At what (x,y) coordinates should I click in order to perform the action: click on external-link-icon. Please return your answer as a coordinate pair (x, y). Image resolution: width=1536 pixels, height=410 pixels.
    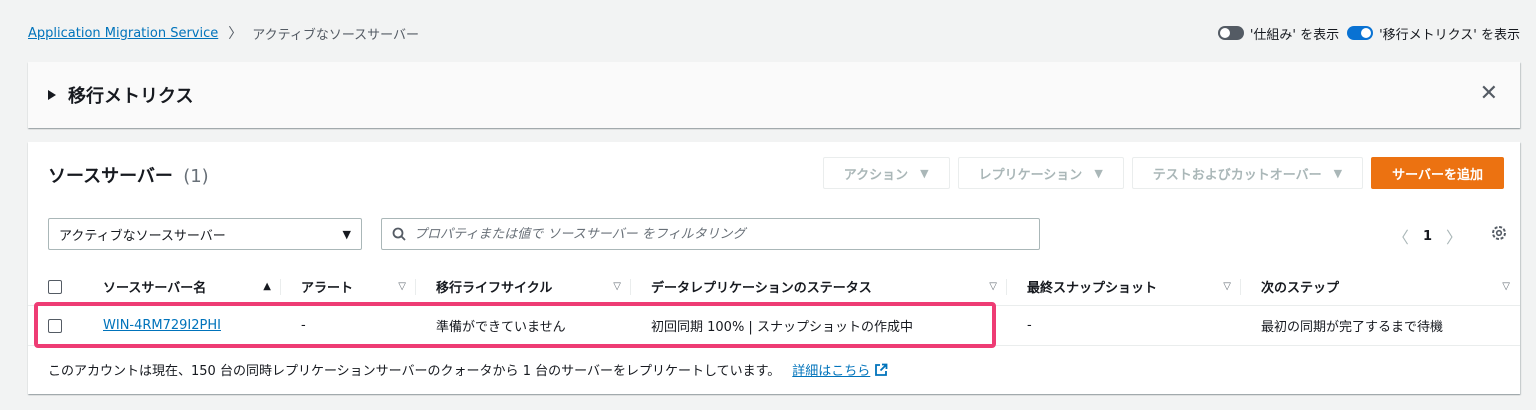
    Looking at the image, I should click on (881, 370).